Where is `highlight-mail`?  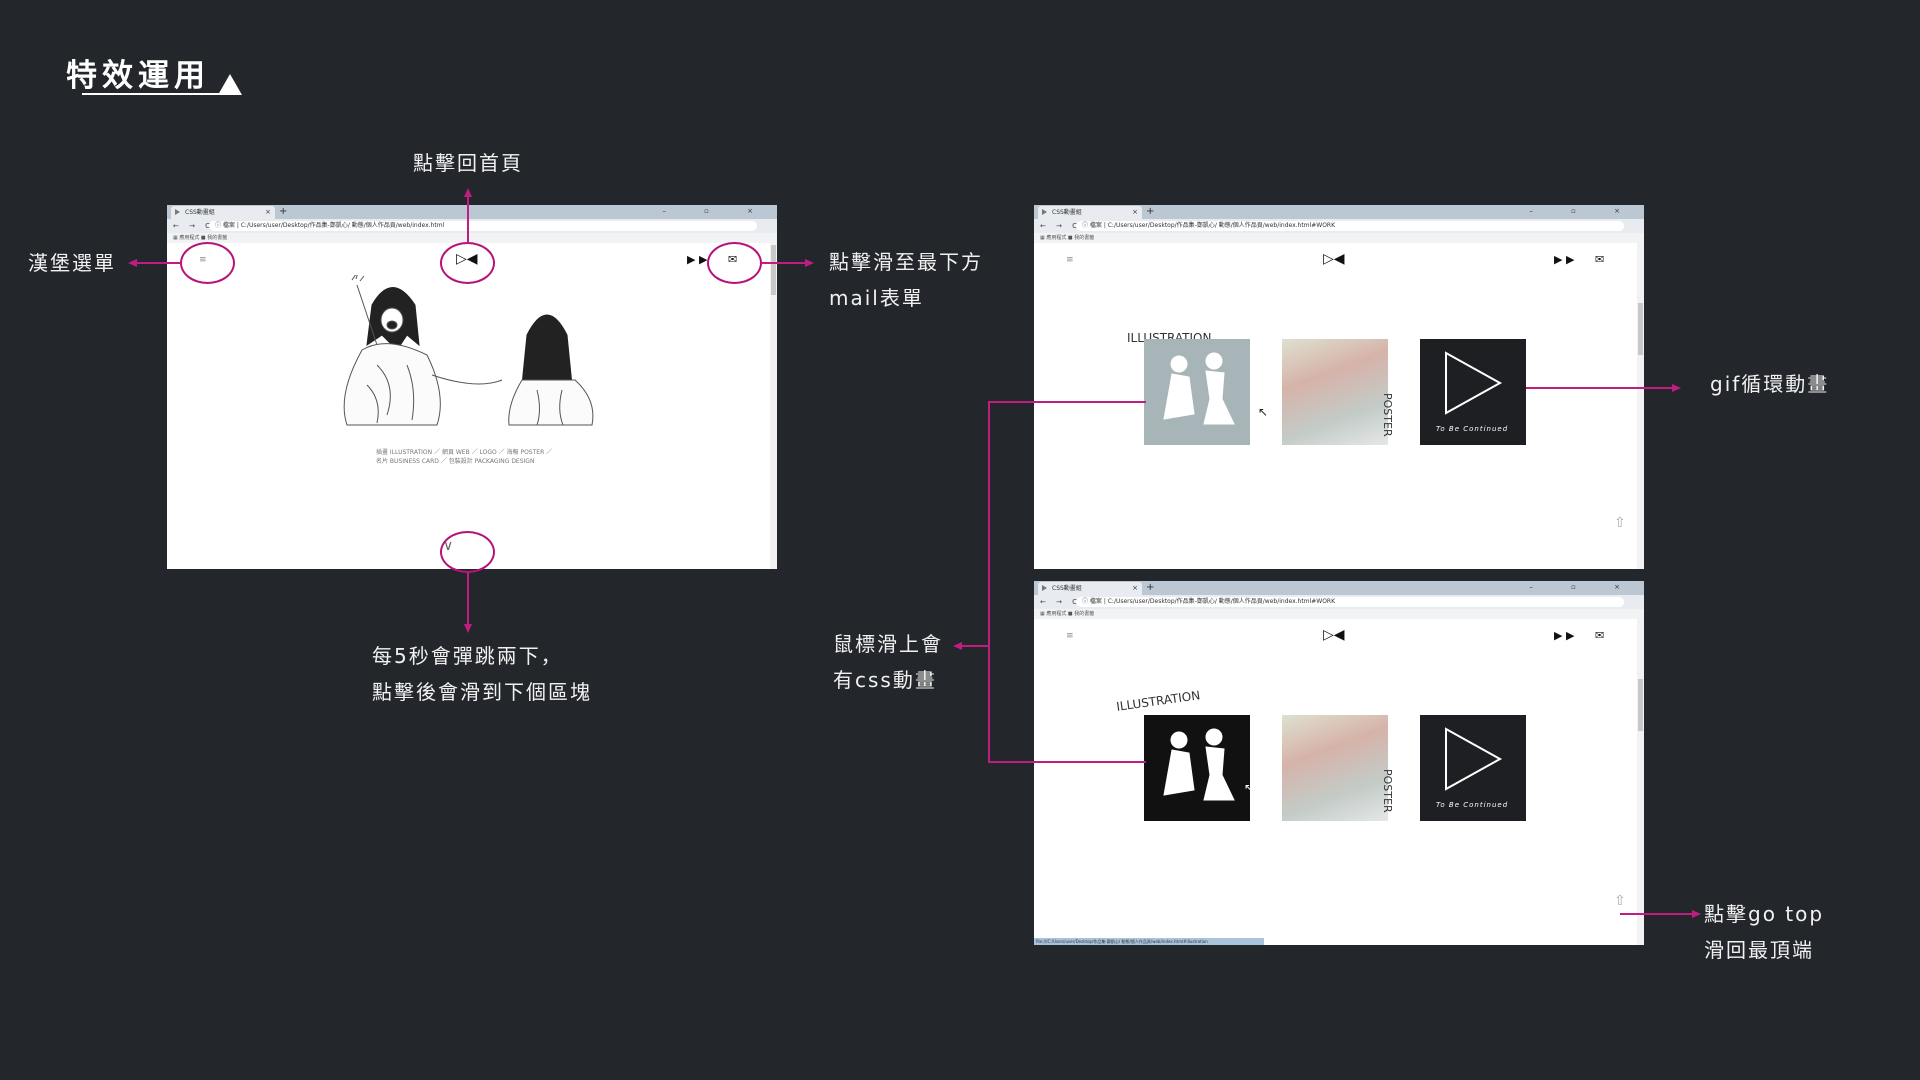
highlight-mail is located at coordinates (734, 263).